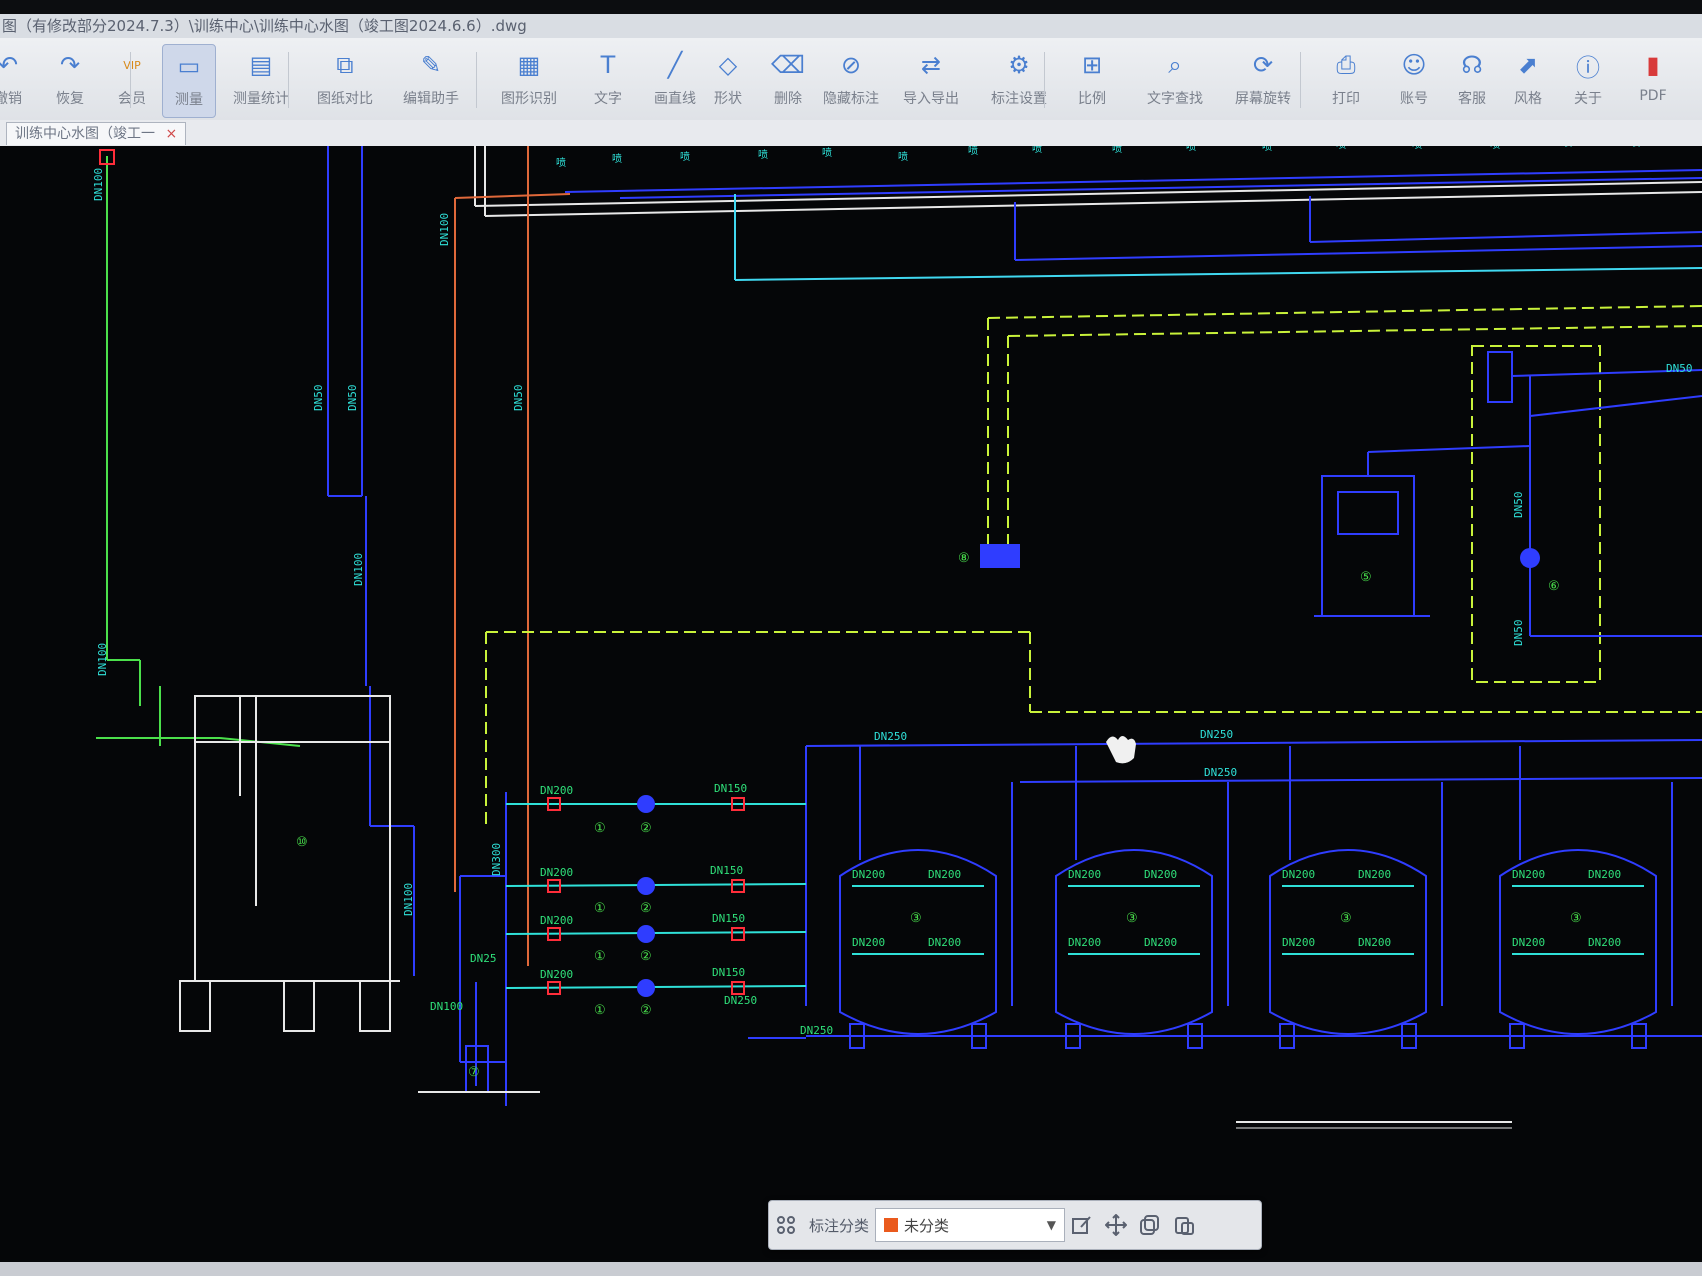 This screenshot has width=1702, height=1276. What do you see at coordinates (98, 184) in the screenshot?
I see `pipe-label-dn100-inlet: DN100` at bounding box center [98, 184].